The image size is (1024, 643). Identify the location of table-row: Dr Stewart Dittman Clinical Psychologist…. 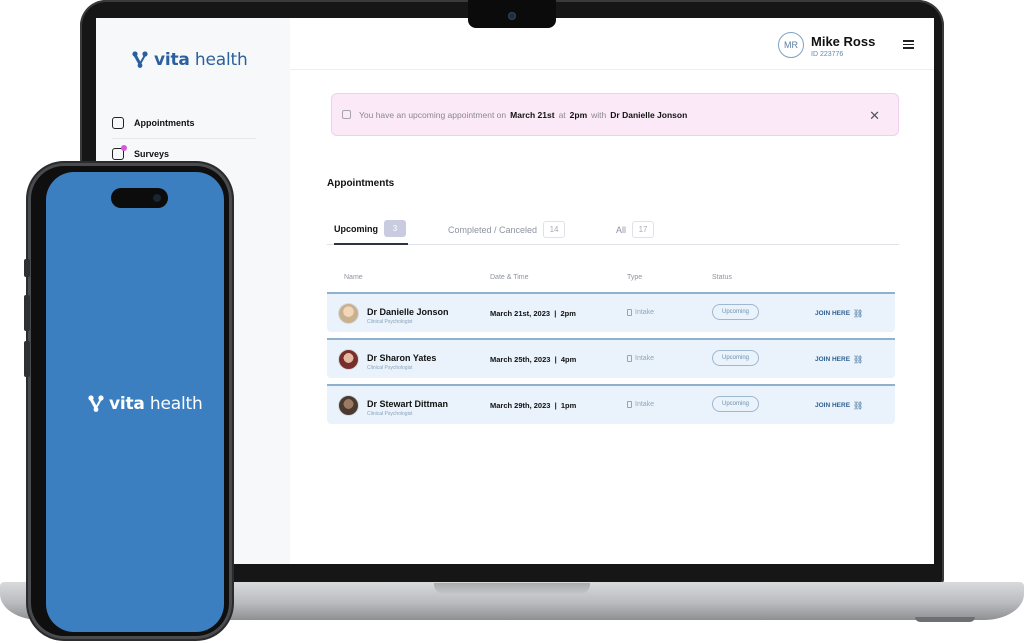
(611, 404).